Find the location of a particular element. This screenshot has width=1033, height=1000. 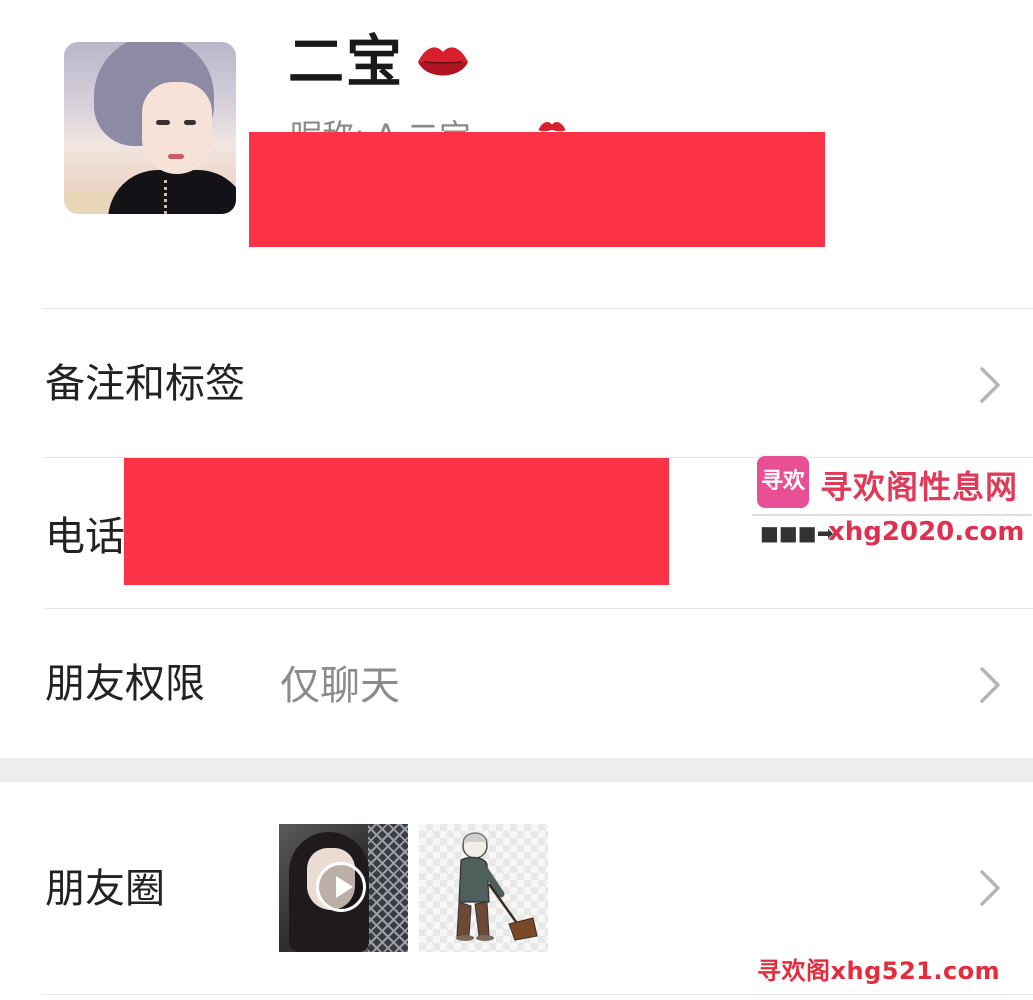

row-label: 备注和标签 is located at coordinates (145, 384).